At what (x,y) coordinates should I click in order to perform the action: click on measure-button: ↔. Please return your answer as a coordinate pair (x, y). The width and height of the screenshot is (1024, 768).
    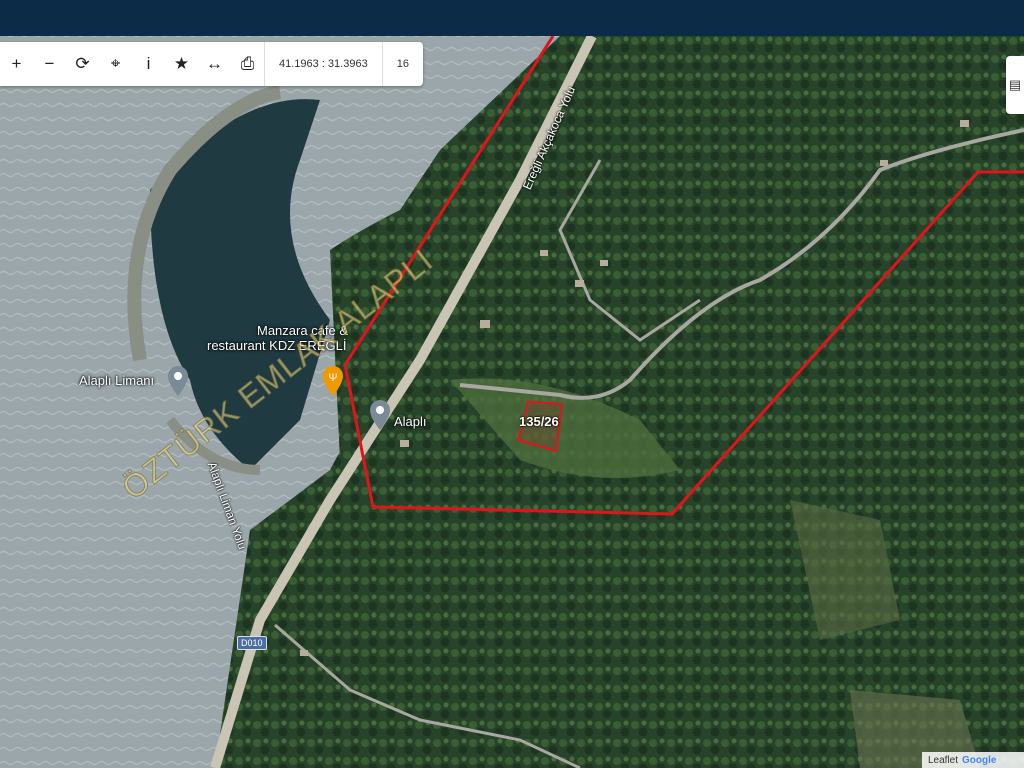
    Looking at the image, I should click on (214, 64).